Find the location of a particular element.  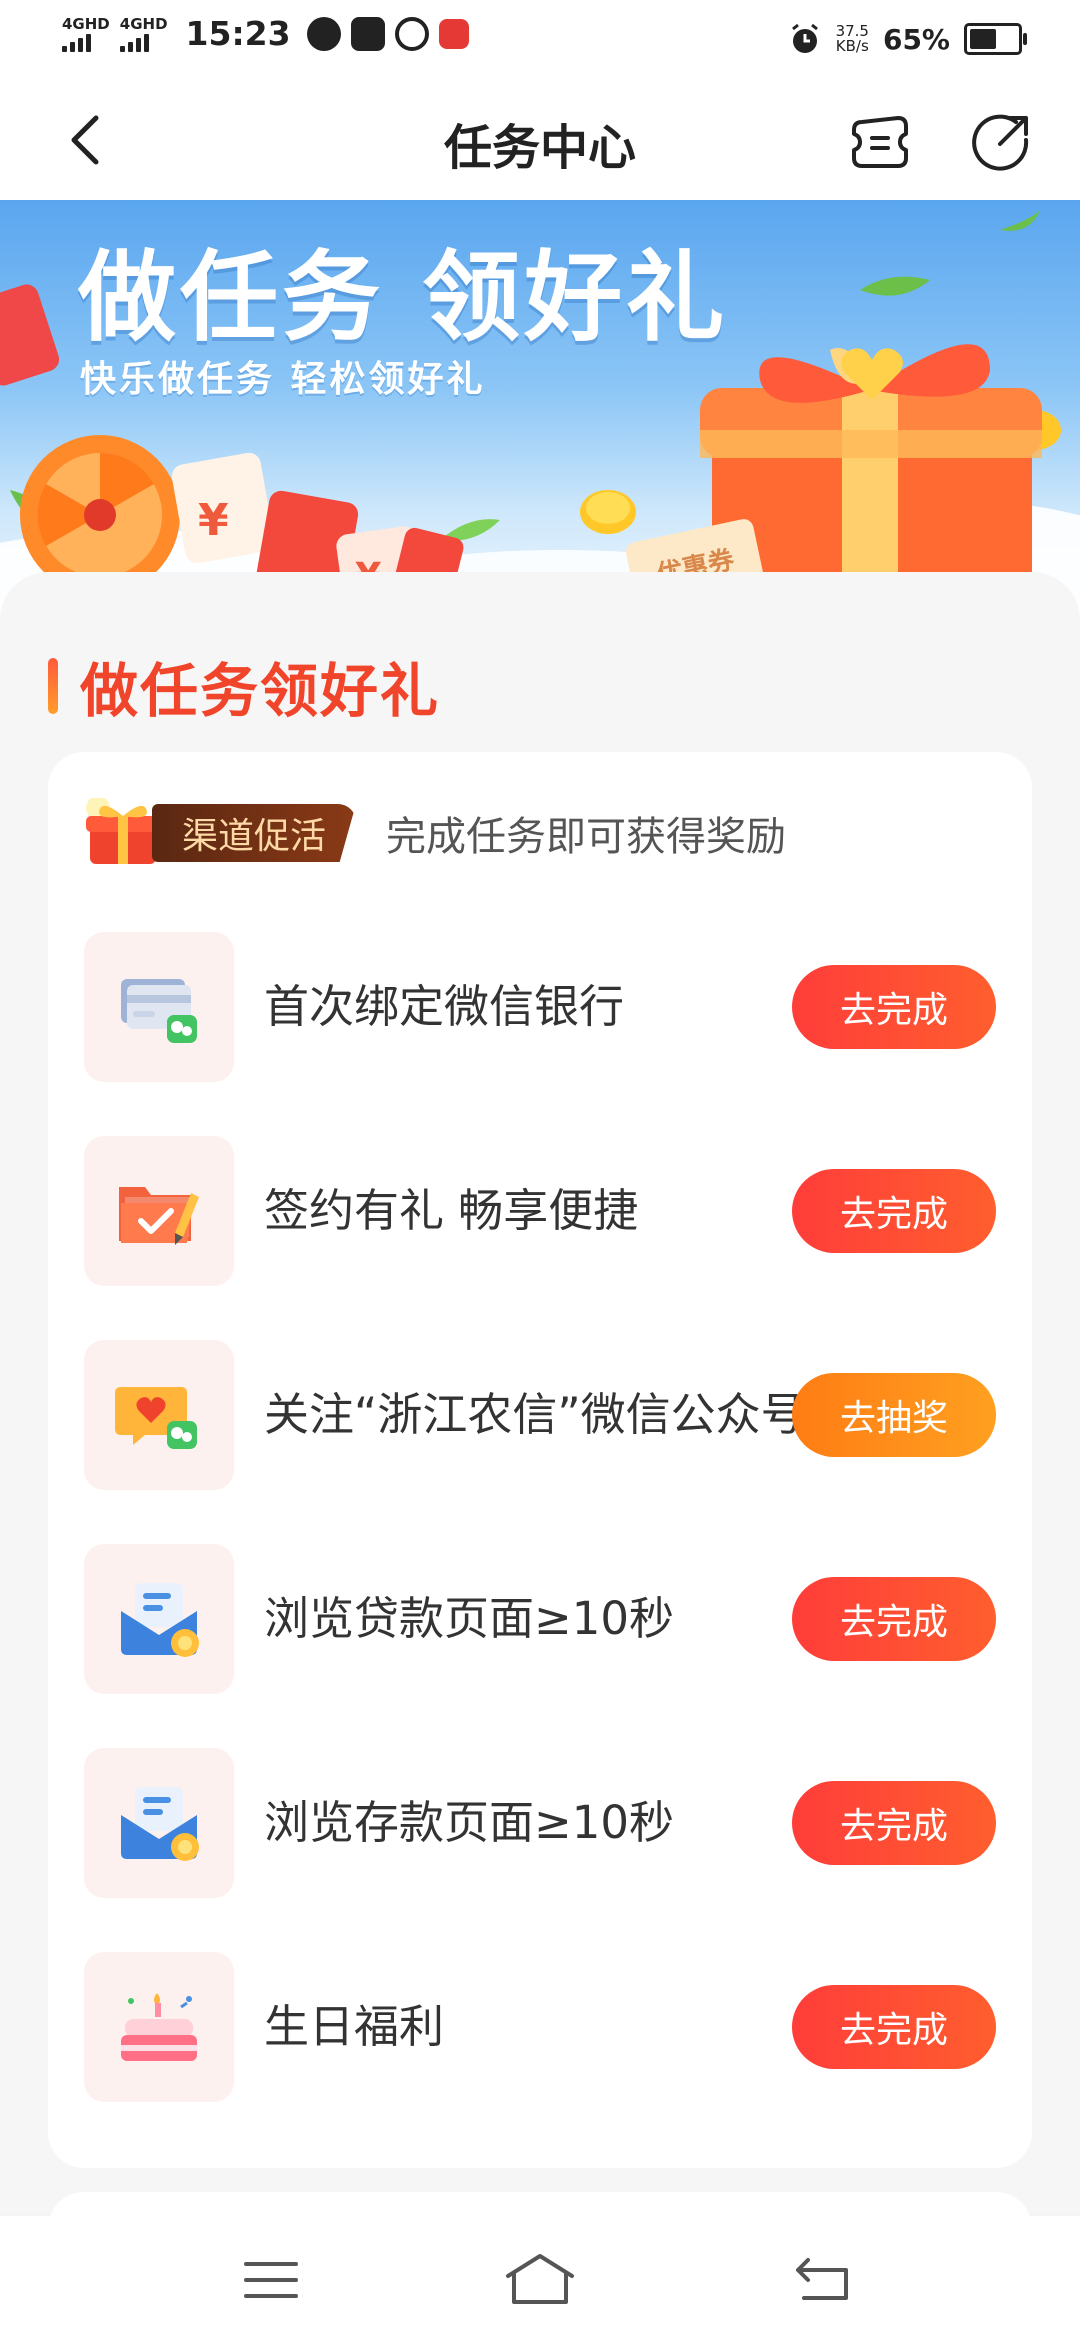

wechat-heart-message-icon is located at coordinates (156, 1418).